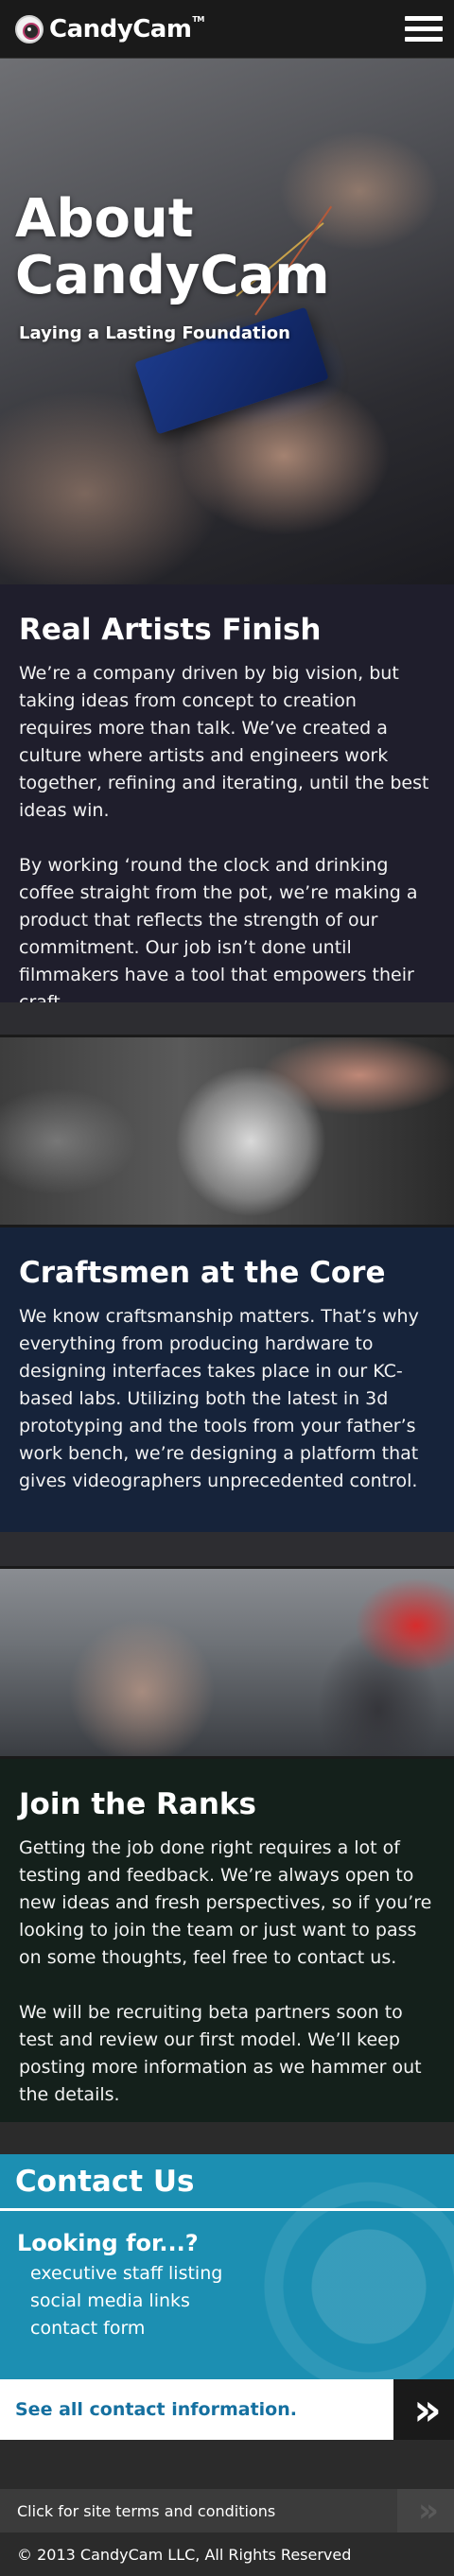 The width and height of the screenshot is (454, 2576). Describe the element at coordinates (108, 2243) in the screenshot. I see `contact-subtitle: Looking for...?` at that location.